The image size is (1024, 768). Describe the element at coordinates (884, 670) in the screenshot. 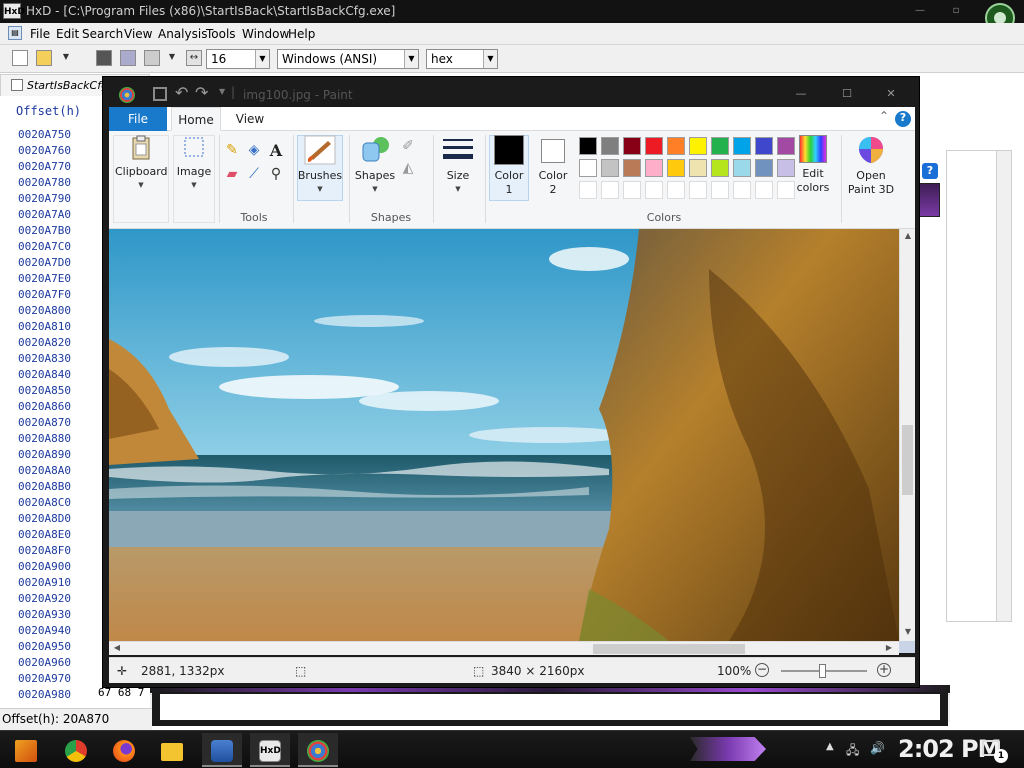

I see `zoom-in-button: +` at that location.